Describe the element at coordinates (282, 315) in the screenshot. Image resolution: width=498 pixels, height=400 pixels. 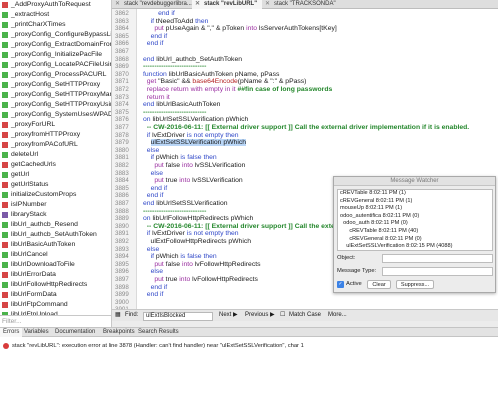
I see `match-case-checkbox: ☐` at that location.